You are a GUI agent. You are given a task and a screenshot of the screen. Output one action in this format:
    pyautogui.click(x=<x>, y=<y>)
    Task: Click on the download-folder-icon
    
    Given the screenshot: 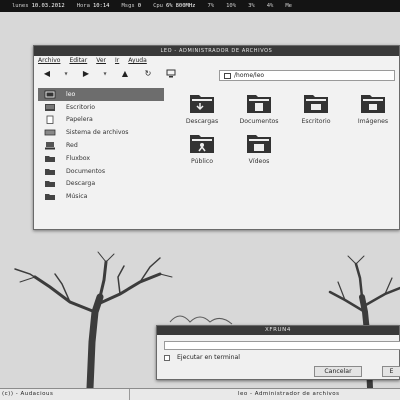 What is the action you would take?
    pyautogui.click(x=202, y=104)
    